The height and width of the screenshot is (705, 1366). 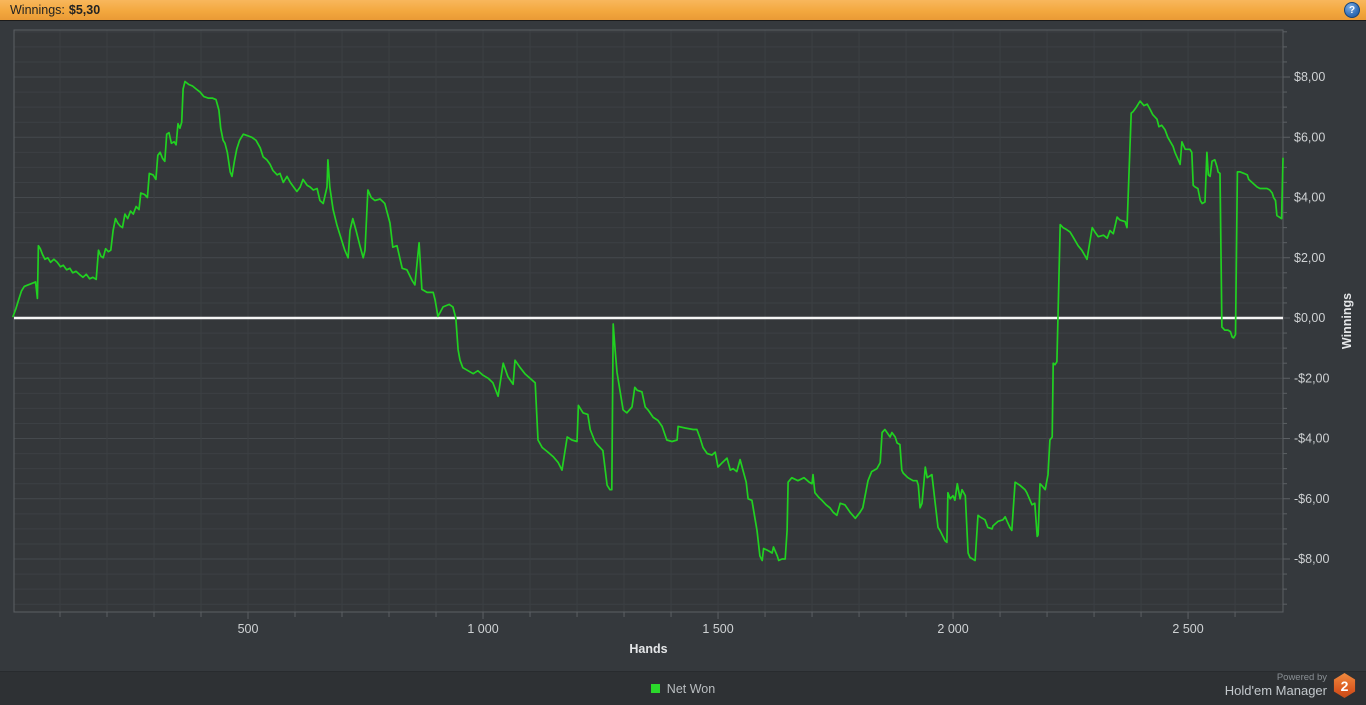 I want to click on net-won-legend-swatch, so click(x=655, y=688).